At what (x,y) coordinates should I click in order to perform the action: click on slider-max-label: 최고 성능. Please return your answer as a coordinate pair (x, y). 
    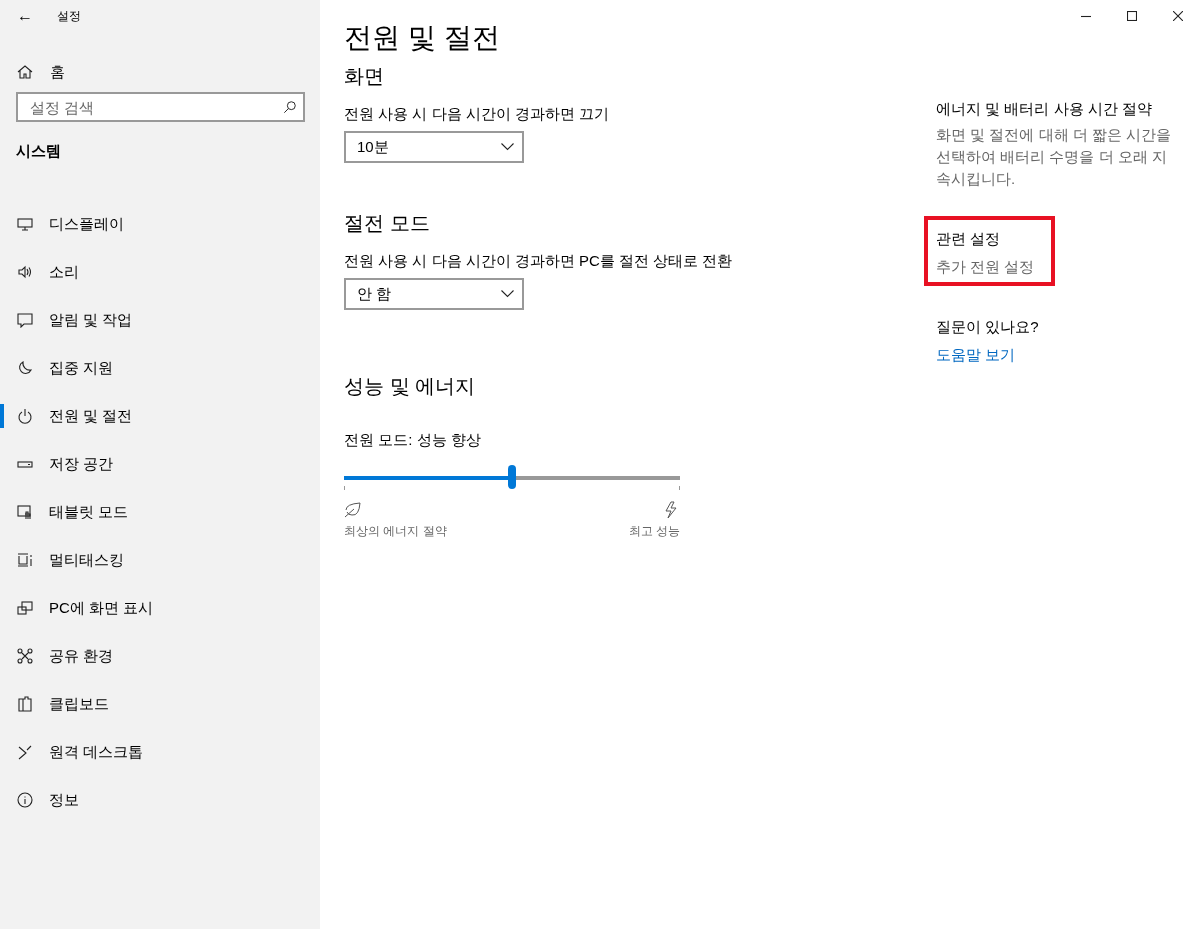
    Looking at the image, I should click on (654, 531).